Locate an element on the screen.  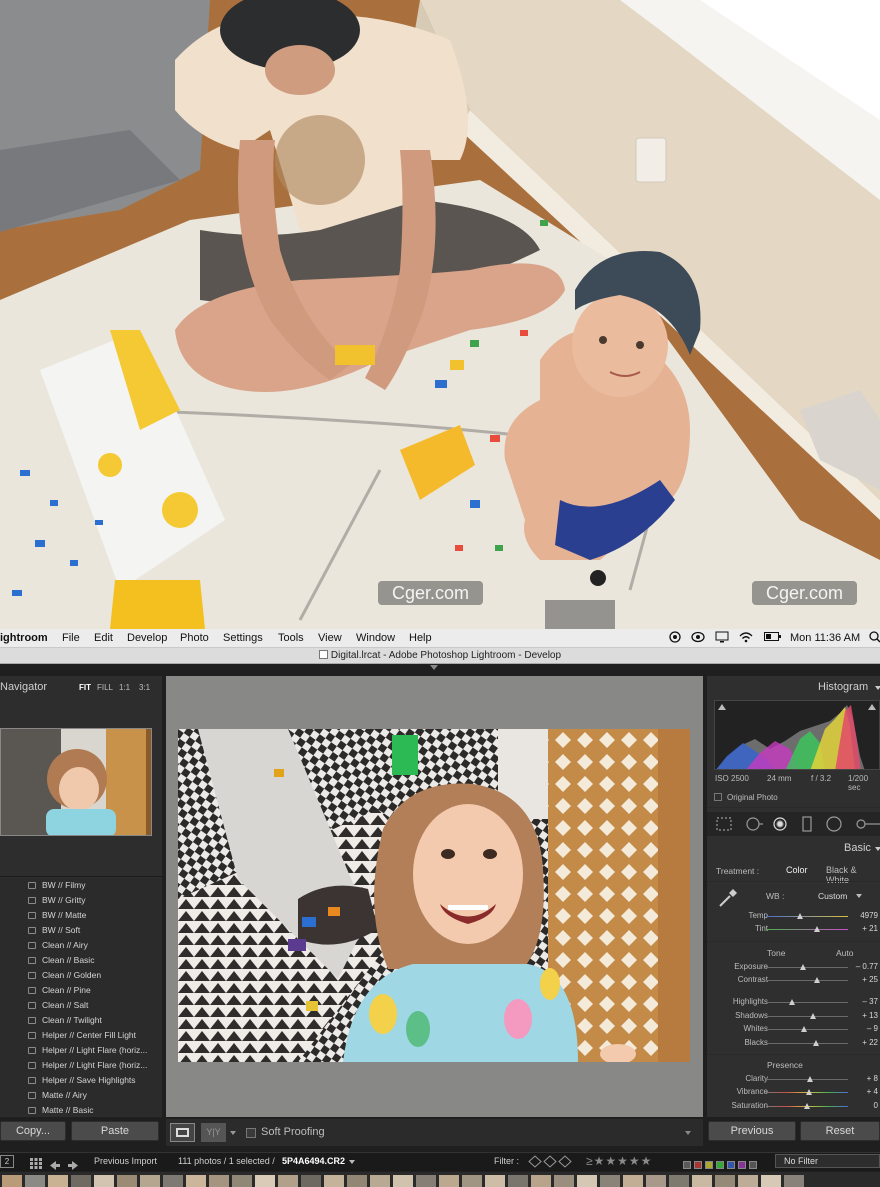
wb-value: Custom is located at coordinates (832, 896).